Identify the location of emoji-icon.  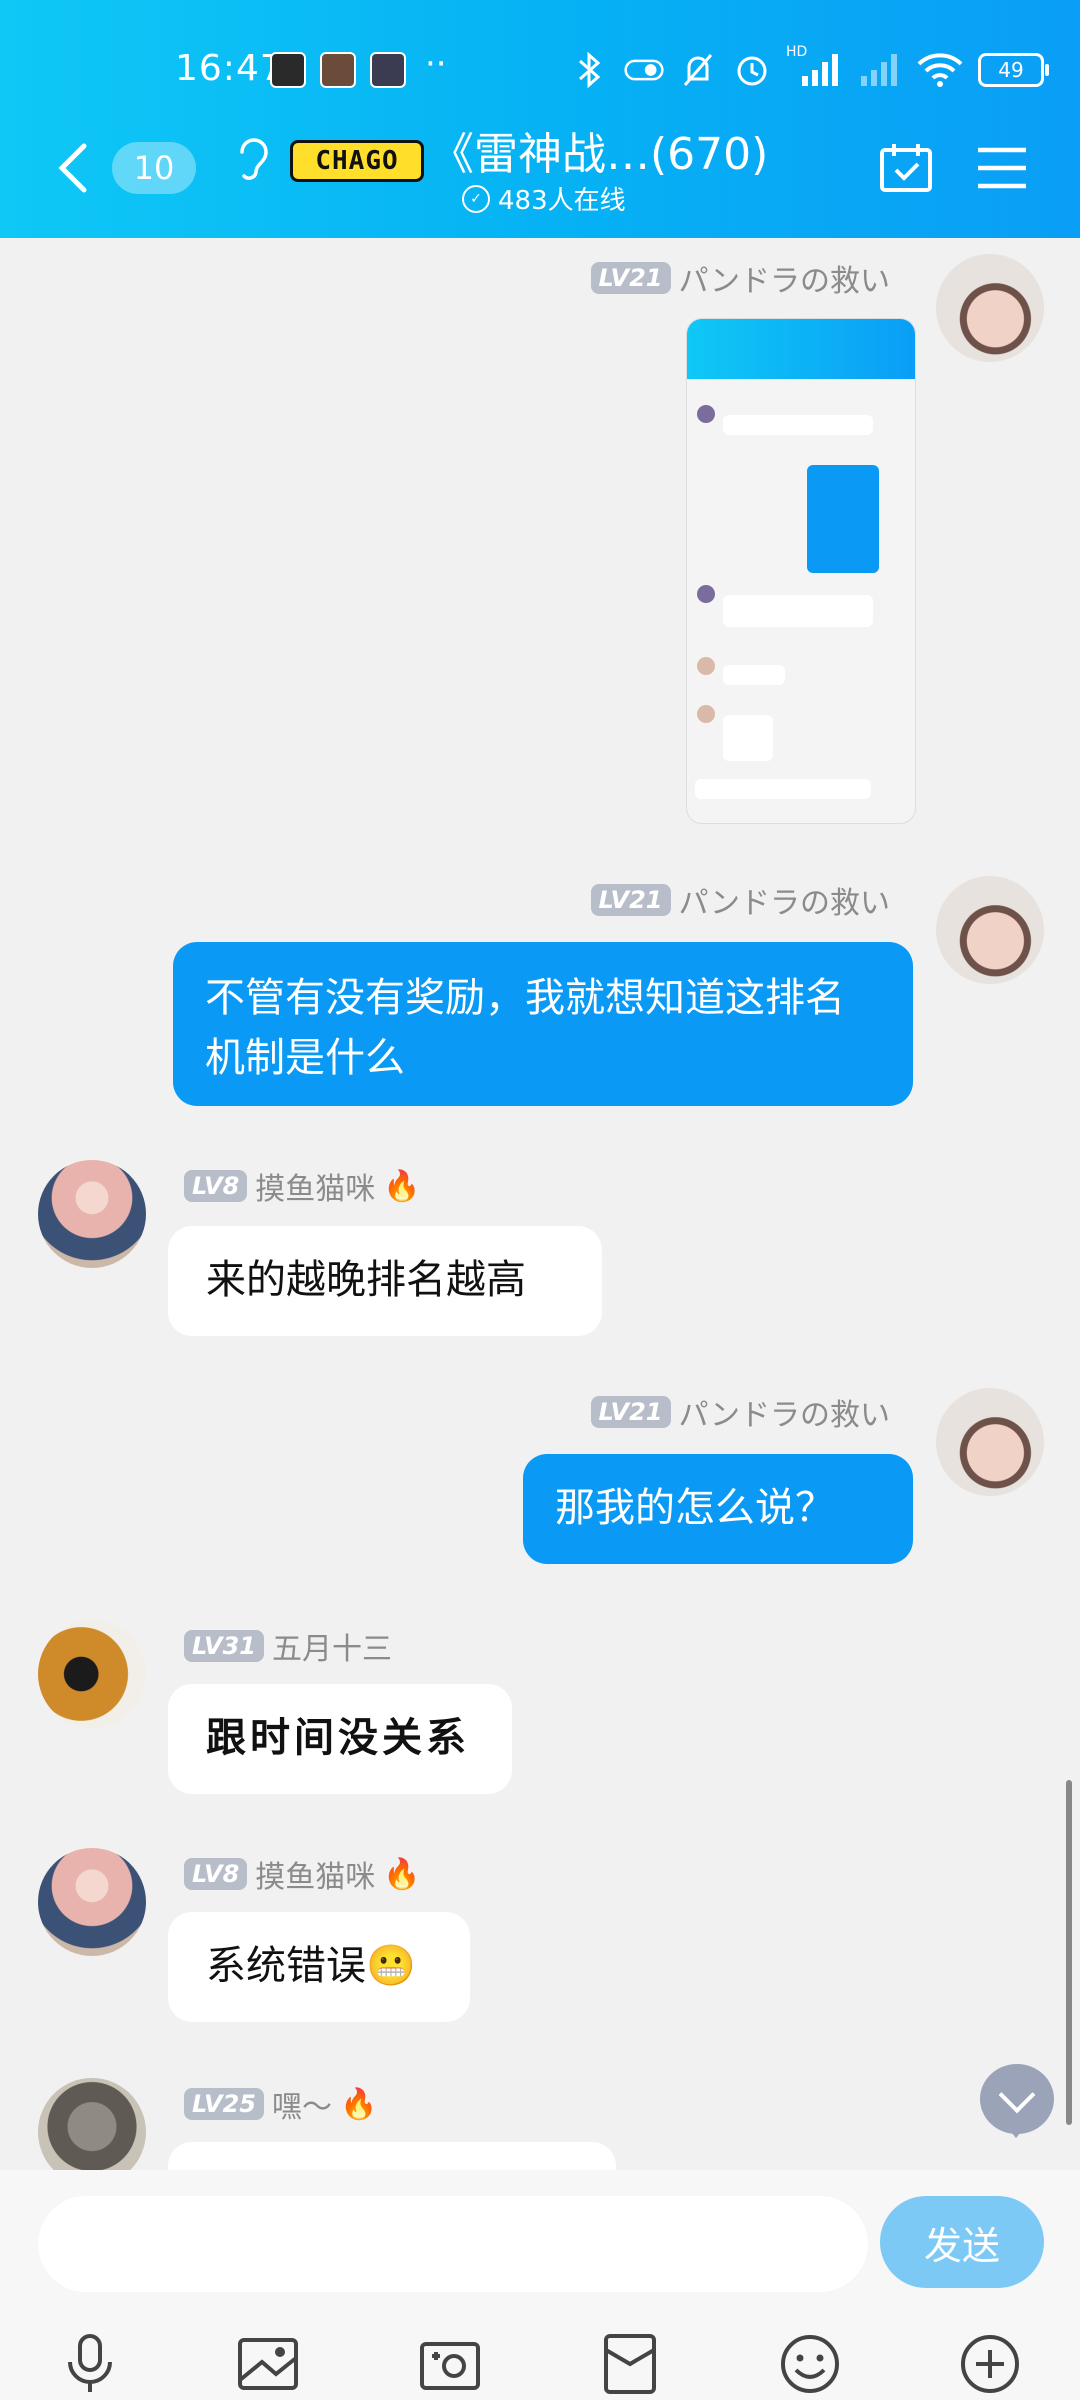
(810, 2364).